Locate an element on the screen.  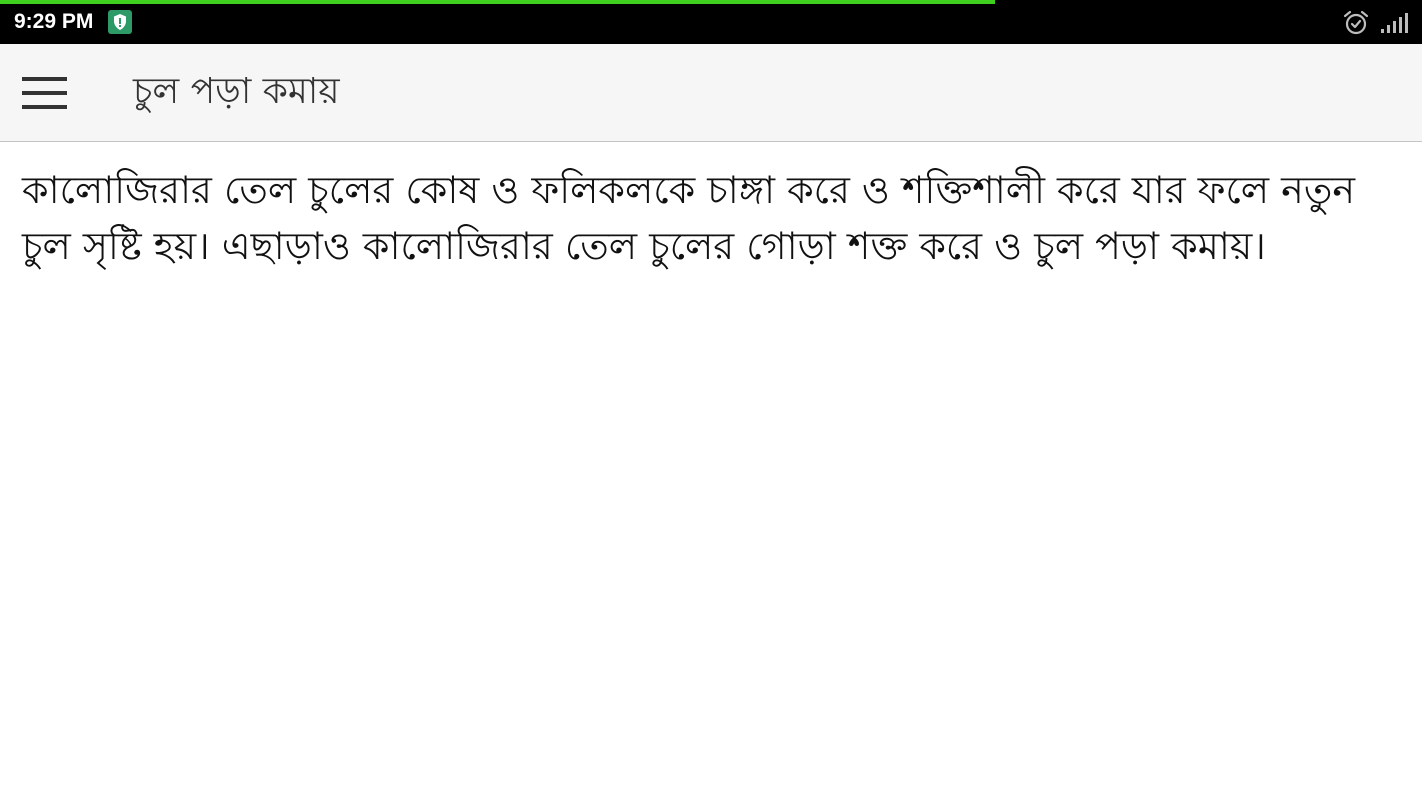
loading-progress-bar is located at coordinates (497, 2).